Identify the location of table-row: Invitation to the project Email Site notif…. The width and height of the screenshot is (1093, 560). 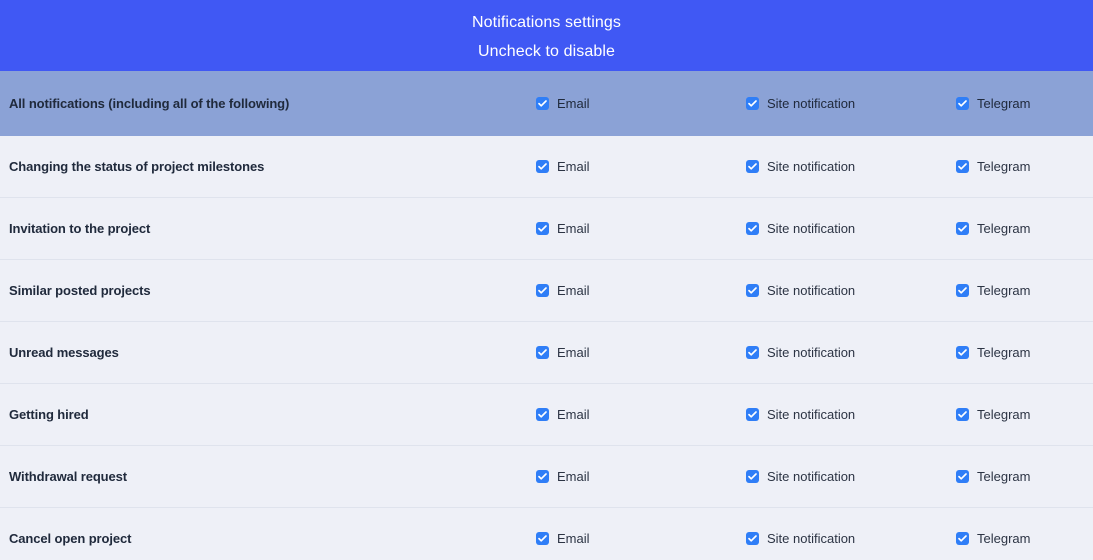
(546, 229).